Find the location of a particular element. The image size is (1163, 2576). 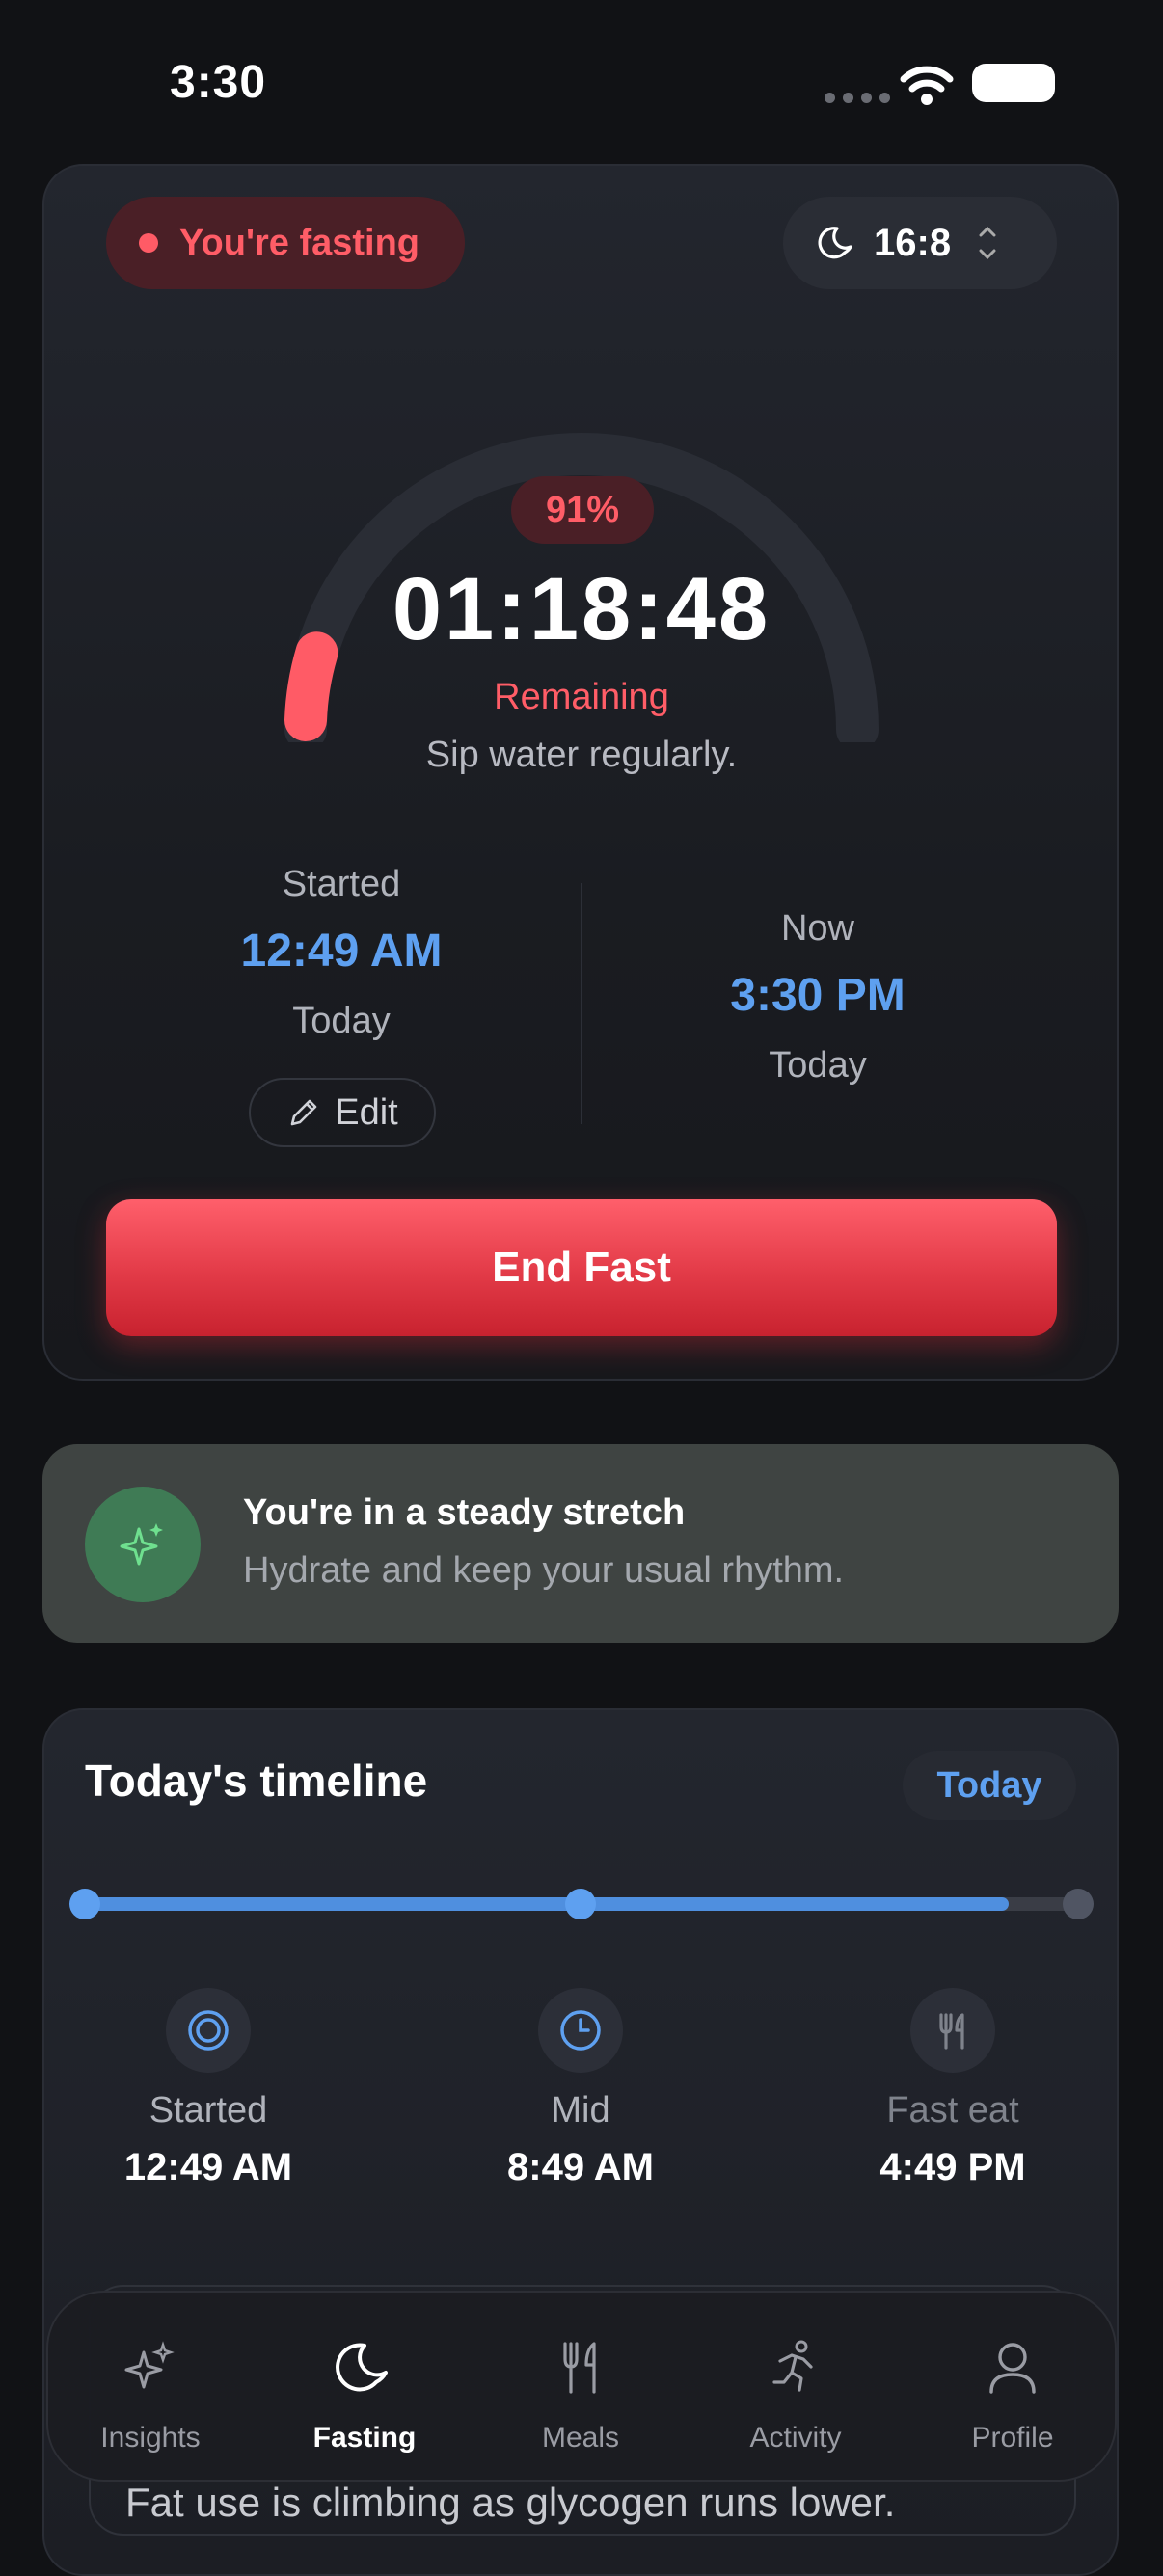

plan-label: 16:8 is located at coordinates (913, 243).